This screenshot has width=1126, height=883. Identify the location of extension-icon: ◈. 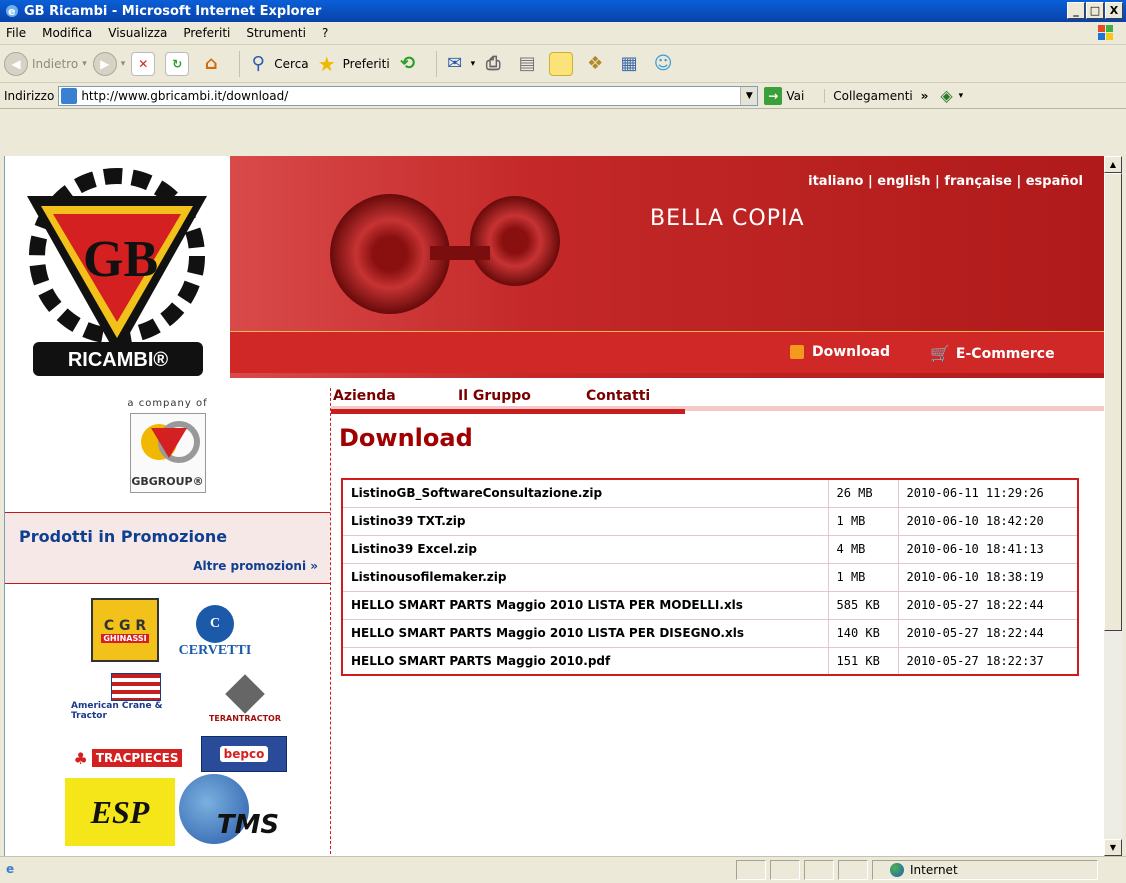
(946, 95).